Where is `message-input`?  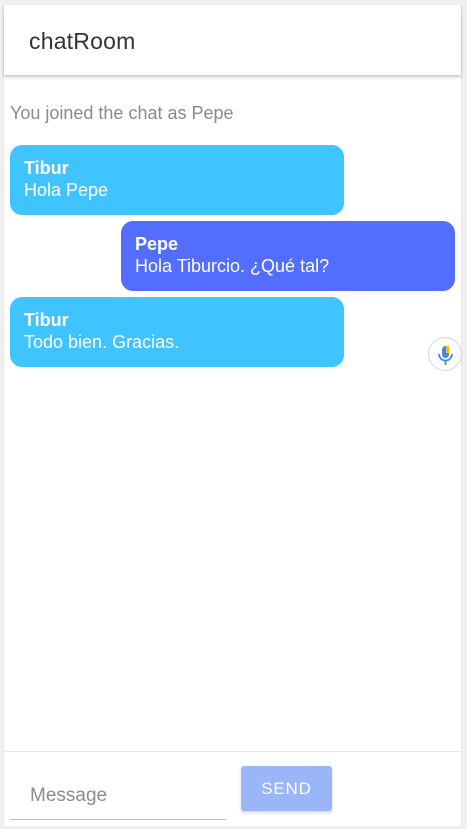
message-input is located at coordinates (118, 796).